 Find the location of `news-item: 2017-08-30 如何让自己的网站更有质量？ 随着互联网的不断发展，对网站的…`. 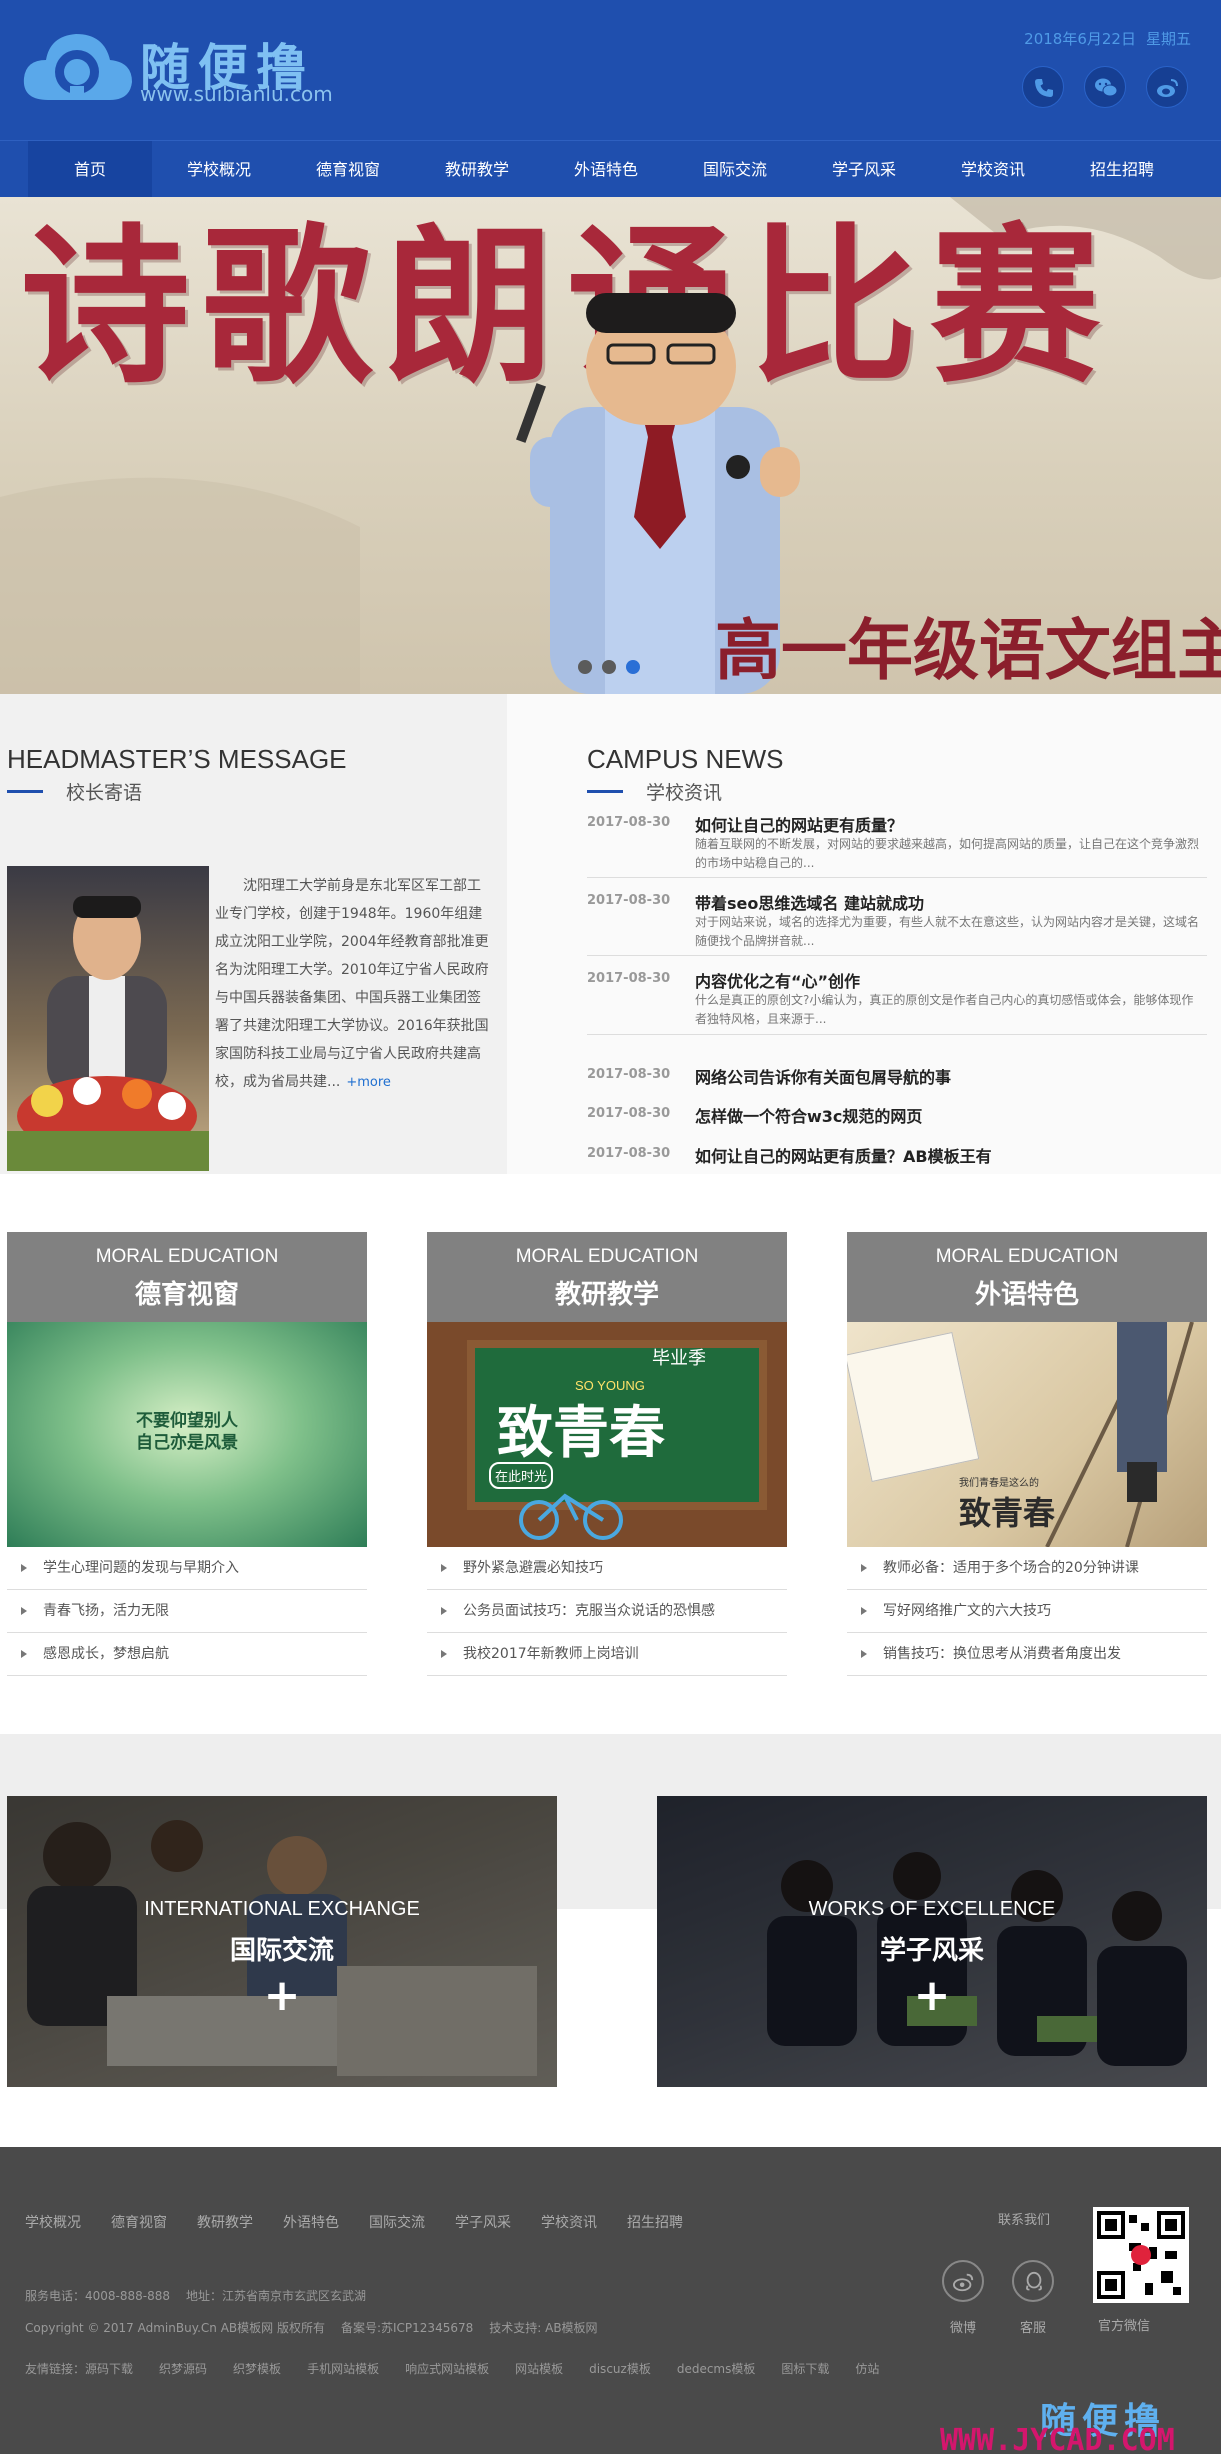

news-item: 2017-08-30 如何让自己的网站更有质量？ 随着互联网的不断发展，对网站的… is located at coordinates (897, 845).